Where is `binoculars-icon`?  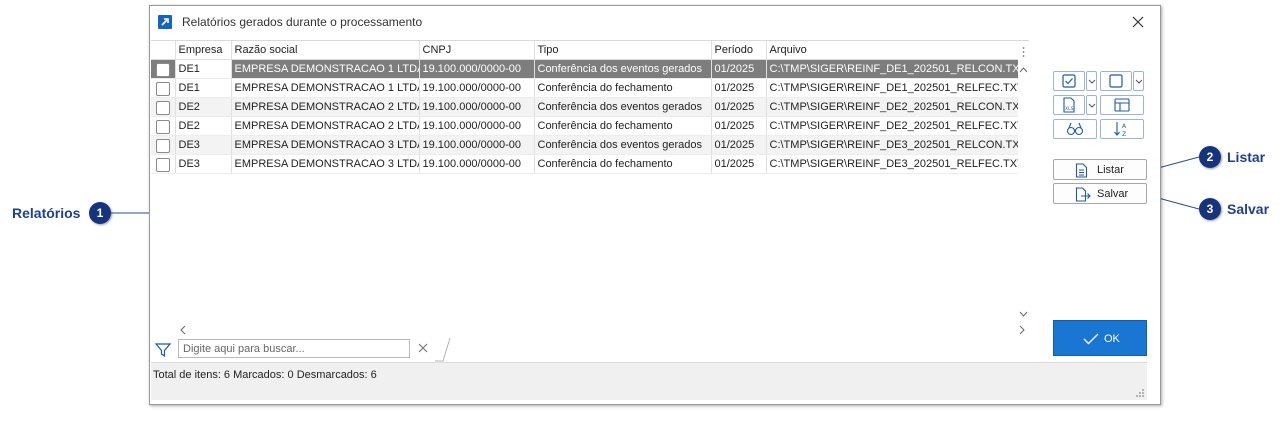
binoculars-icon is located at coordinates (1075, 129).